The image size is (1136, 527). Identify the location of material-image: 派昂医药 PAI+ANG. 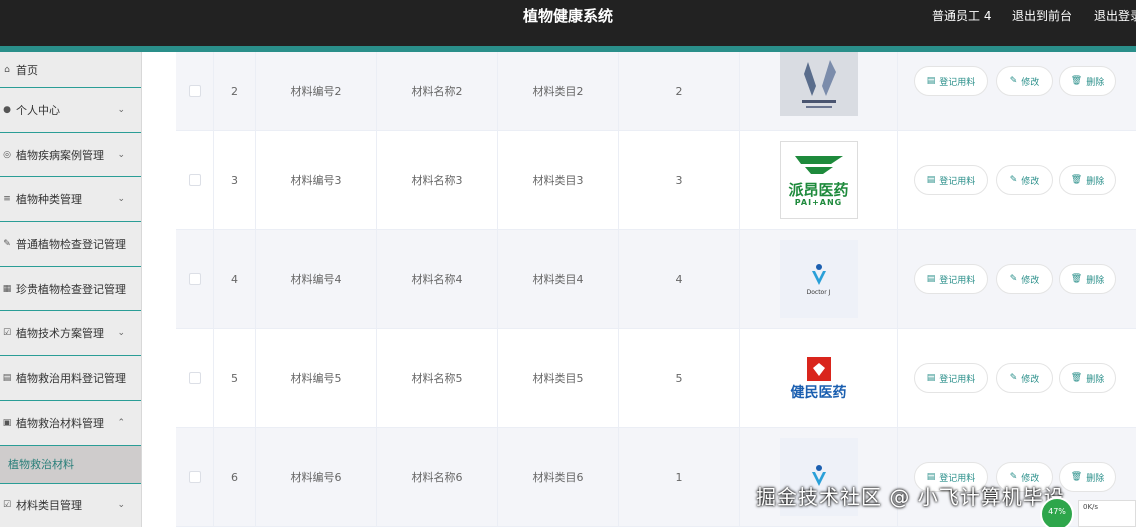
(818, 180).